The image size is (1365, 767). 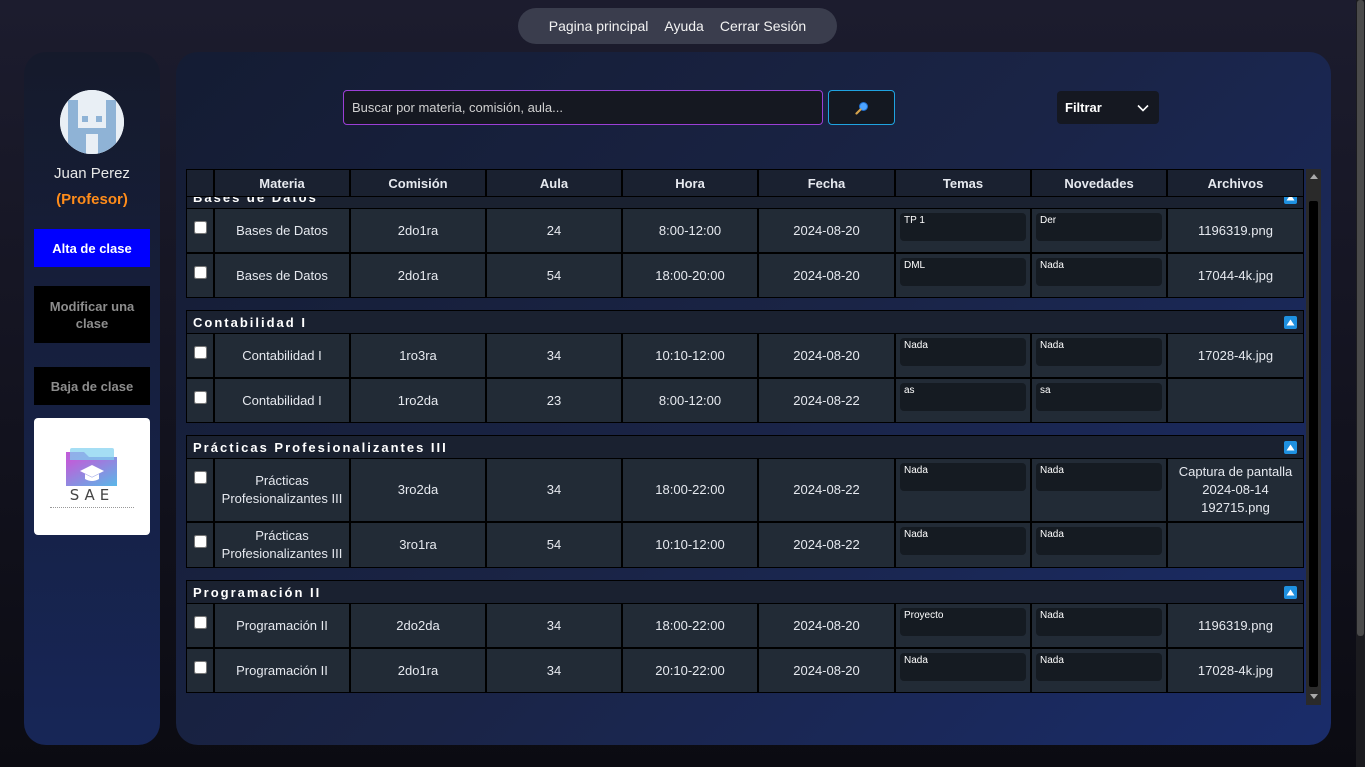 I want to click on modificar-clase-button: Modificar una clase, so click(x=92, y=314).